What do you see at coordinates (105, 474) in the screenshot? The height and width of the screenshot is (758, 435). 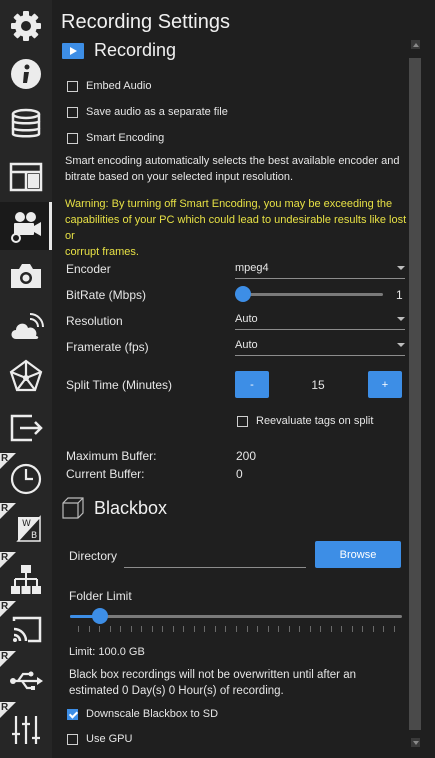 I see `current-buffer-label: Current Buffer:` at bounding box center [105, 474].